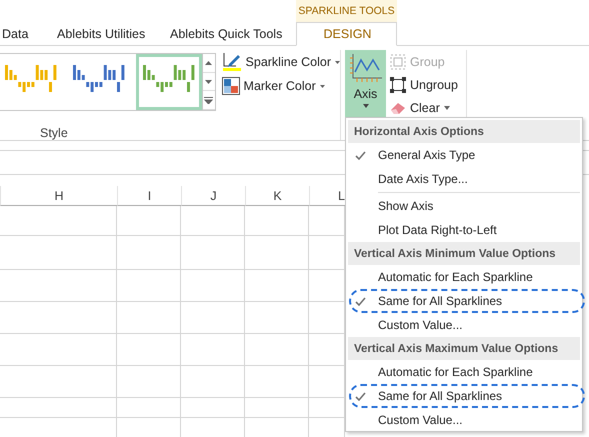 Image resolution: width=589 pixels, height=437 pixels. What do you see at coordinates (464, 253) in the screenshot?
I see `menu-section-header: Vertical Axis Minimum Value Options` at bounding box center [464, 253].